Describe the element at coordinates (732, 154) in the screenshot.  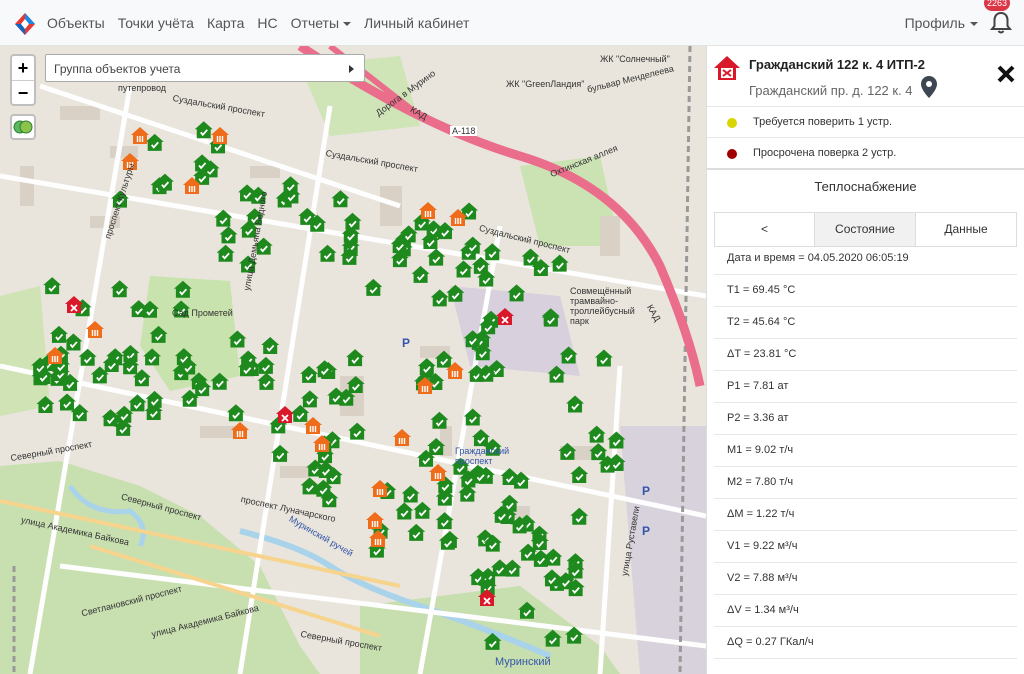
I see `status-dot-overdue` at that location.